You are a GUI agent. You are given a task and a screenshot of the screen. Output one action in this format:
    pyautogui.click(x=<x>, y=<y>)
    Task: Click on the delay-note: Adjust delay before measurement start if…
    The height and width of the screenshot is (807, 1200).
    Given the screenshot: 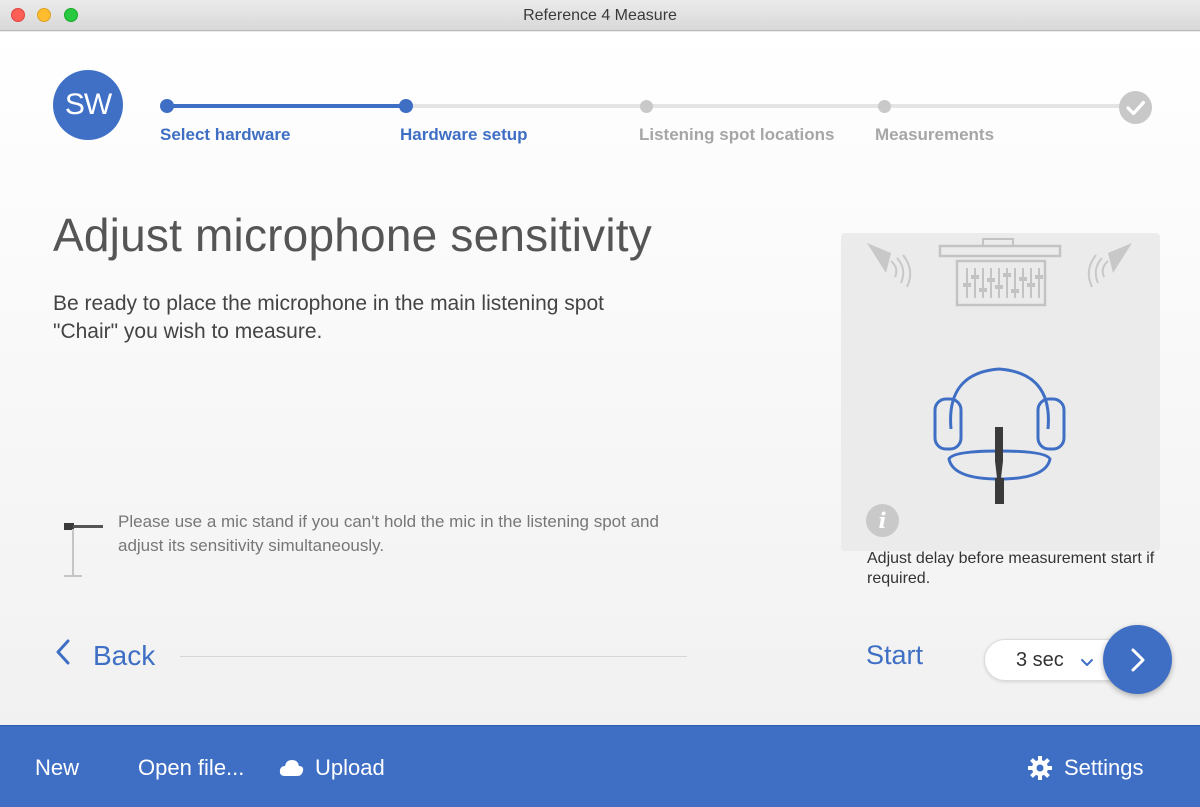 What is the action you would take?
    pyautogui.click(x=1011, y=568)
    